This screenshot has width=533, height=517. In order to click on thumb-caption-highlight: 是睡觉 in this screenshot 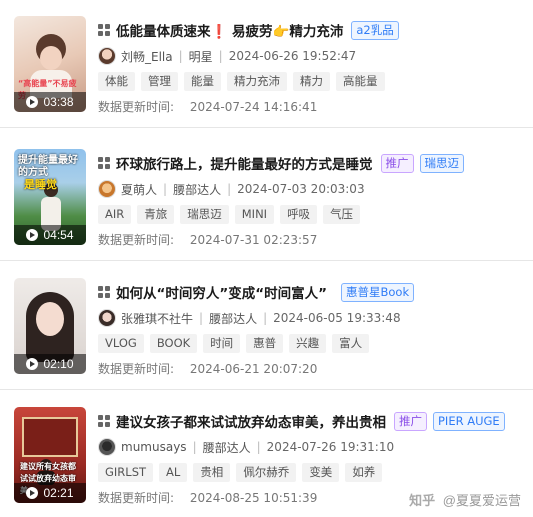, I will do `click(40, 184)`.